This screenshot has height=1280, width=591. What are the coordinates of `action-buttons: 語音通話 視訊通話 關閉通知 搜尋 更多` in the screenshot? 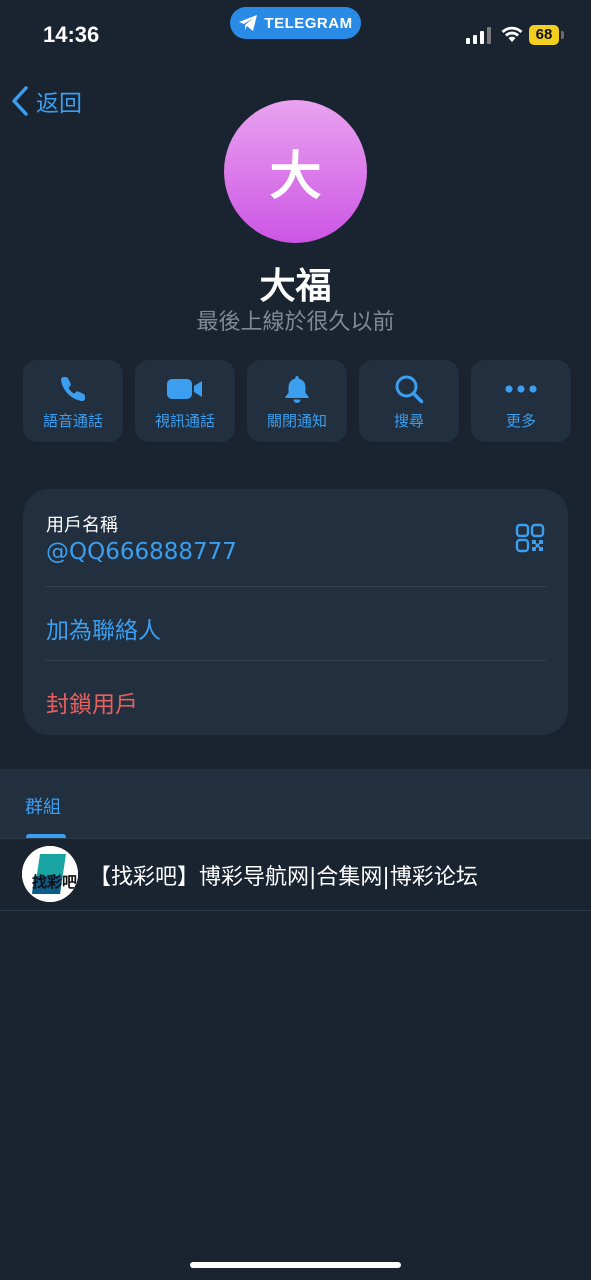 It's located at (297, 401).